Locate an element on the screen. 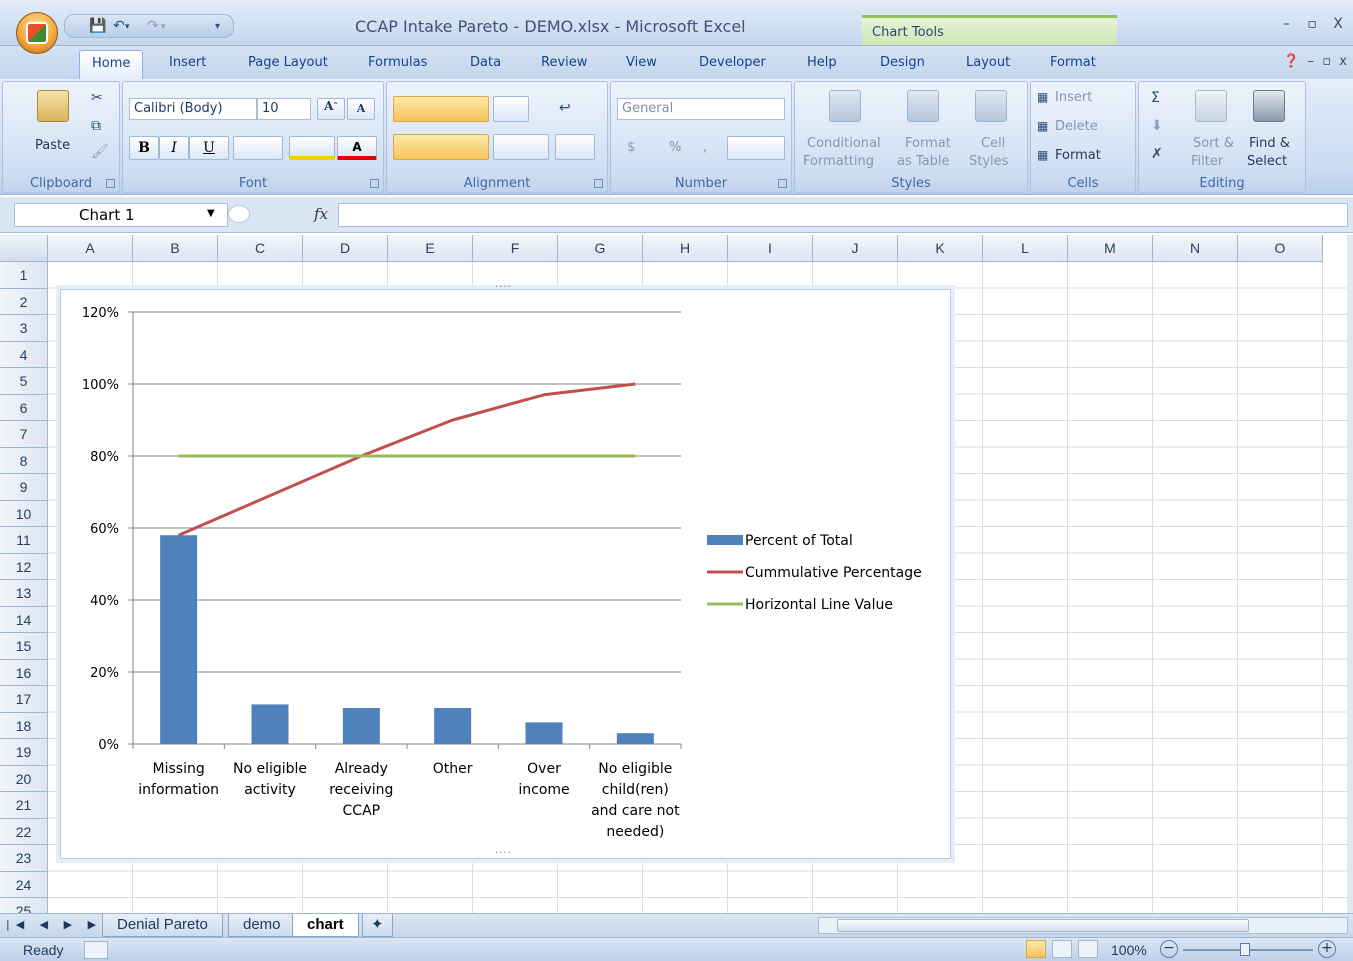 Image resolution: width=1353 pixels, height=961 pixels. row-header-12: 12 is located at coordinates (24, 566).